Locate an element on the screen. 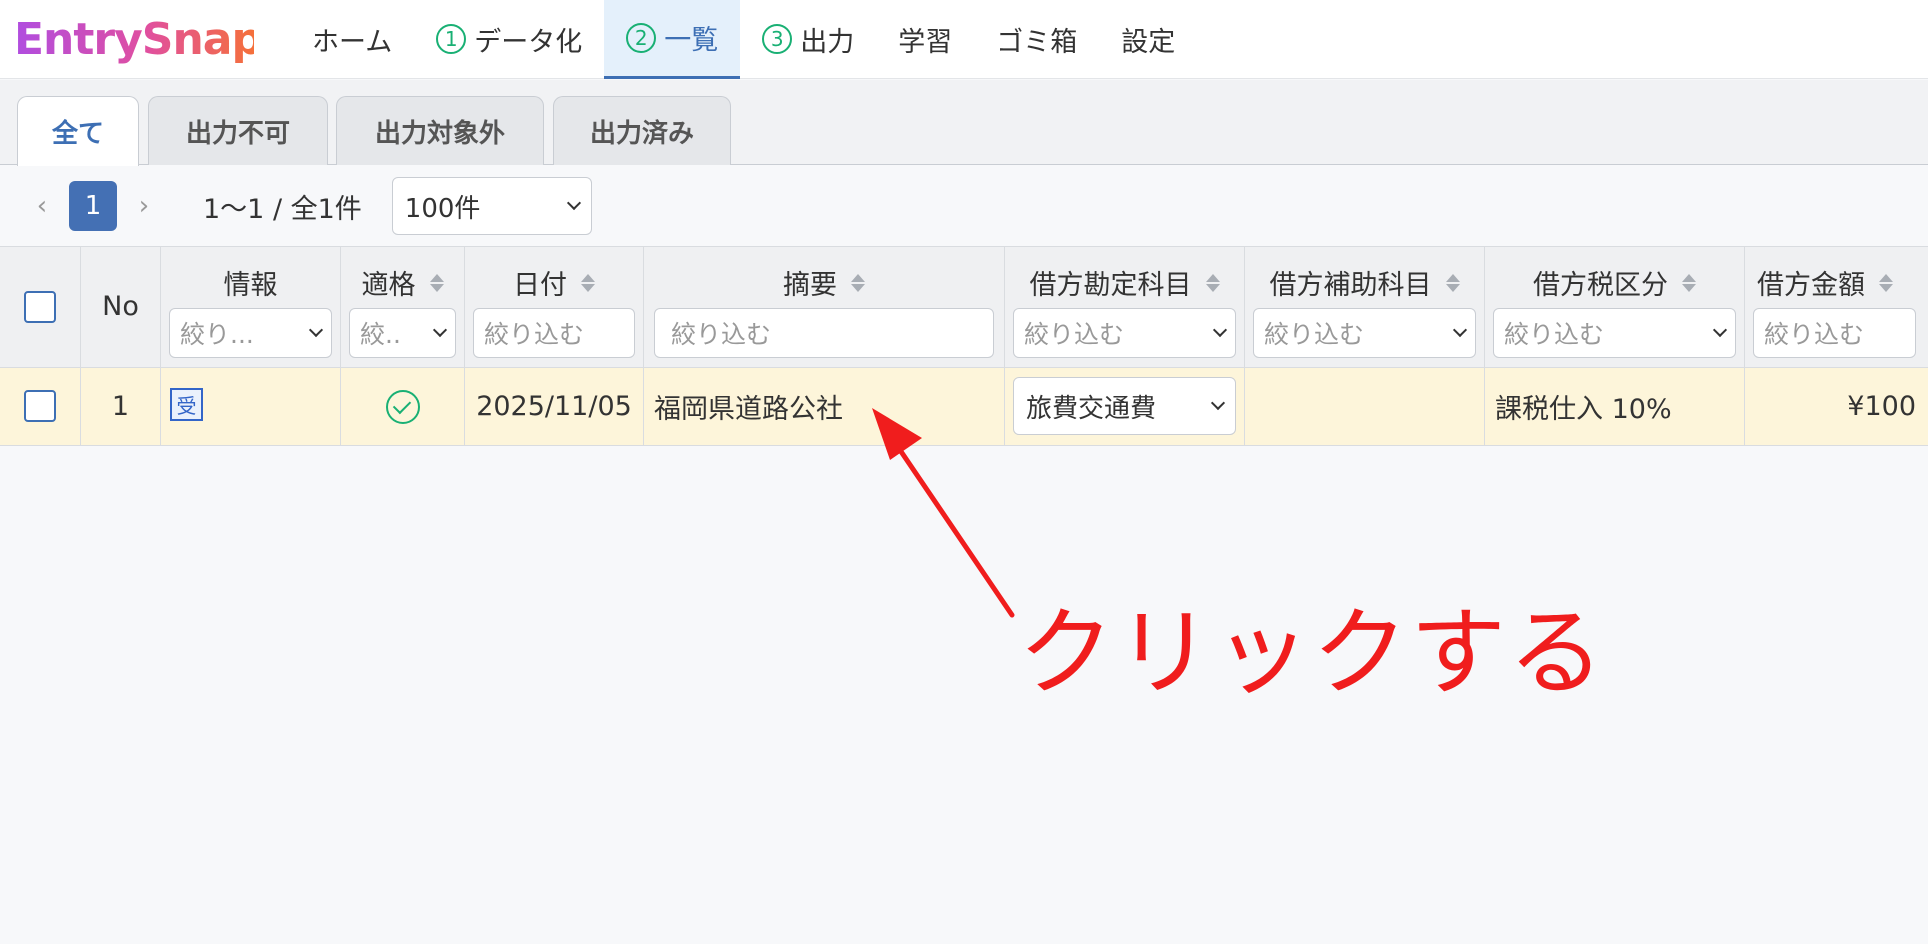 The height and width of the screenshot is (944, 1928). annotation-text: クリックする is located at coordinates (1312, 653).